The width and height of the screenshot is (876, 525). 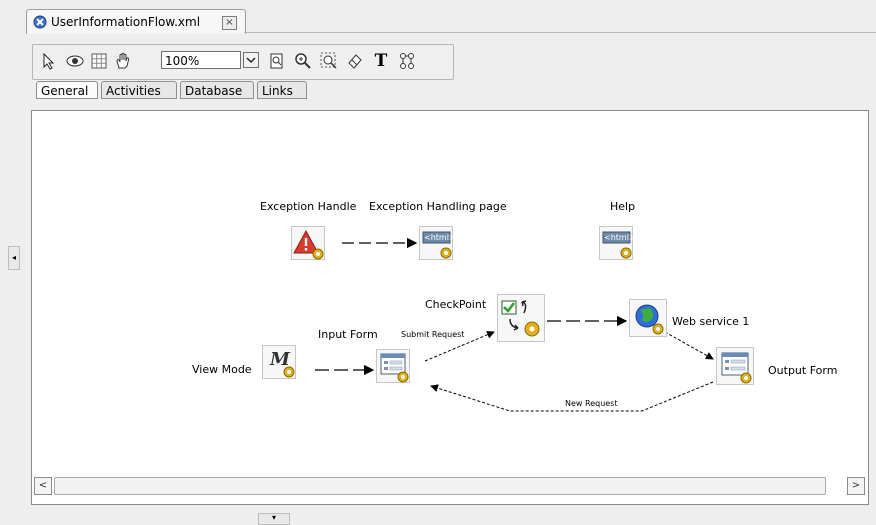 I want to click on edge-label-submit-request: Submit Request, so click(x=433, y=334).